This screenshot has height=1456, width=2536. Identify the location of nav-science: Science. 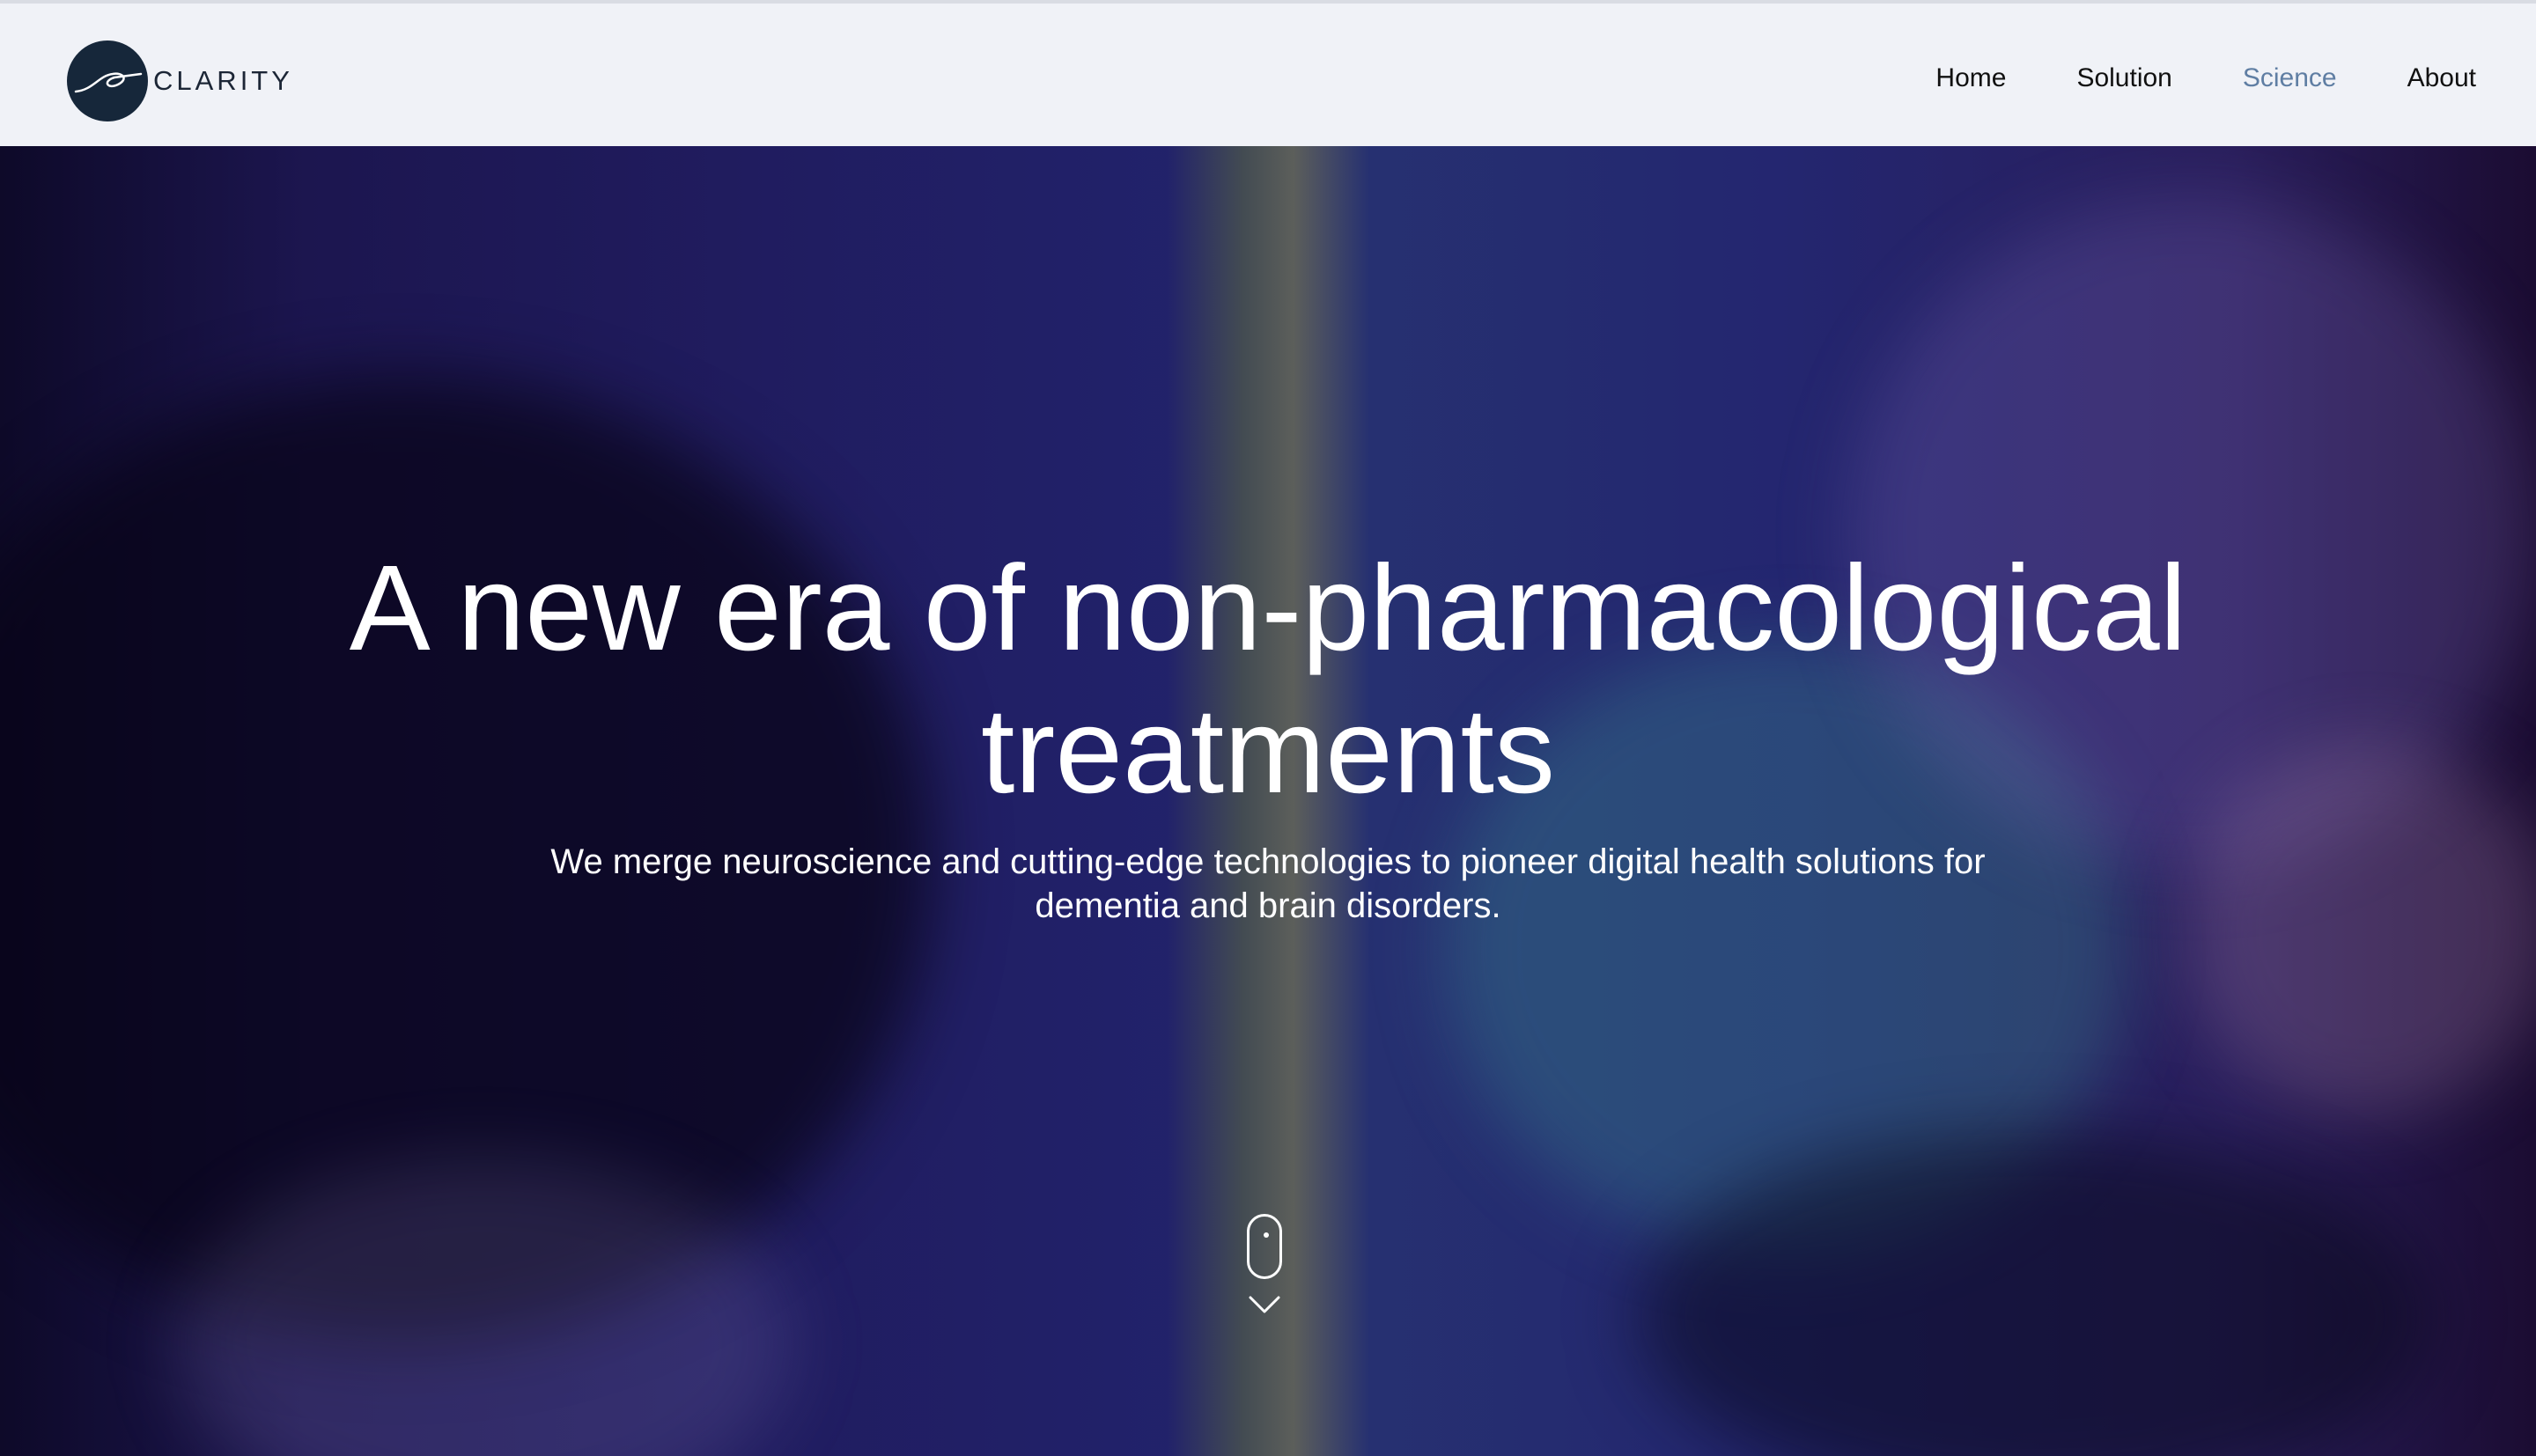
(2290, 78).